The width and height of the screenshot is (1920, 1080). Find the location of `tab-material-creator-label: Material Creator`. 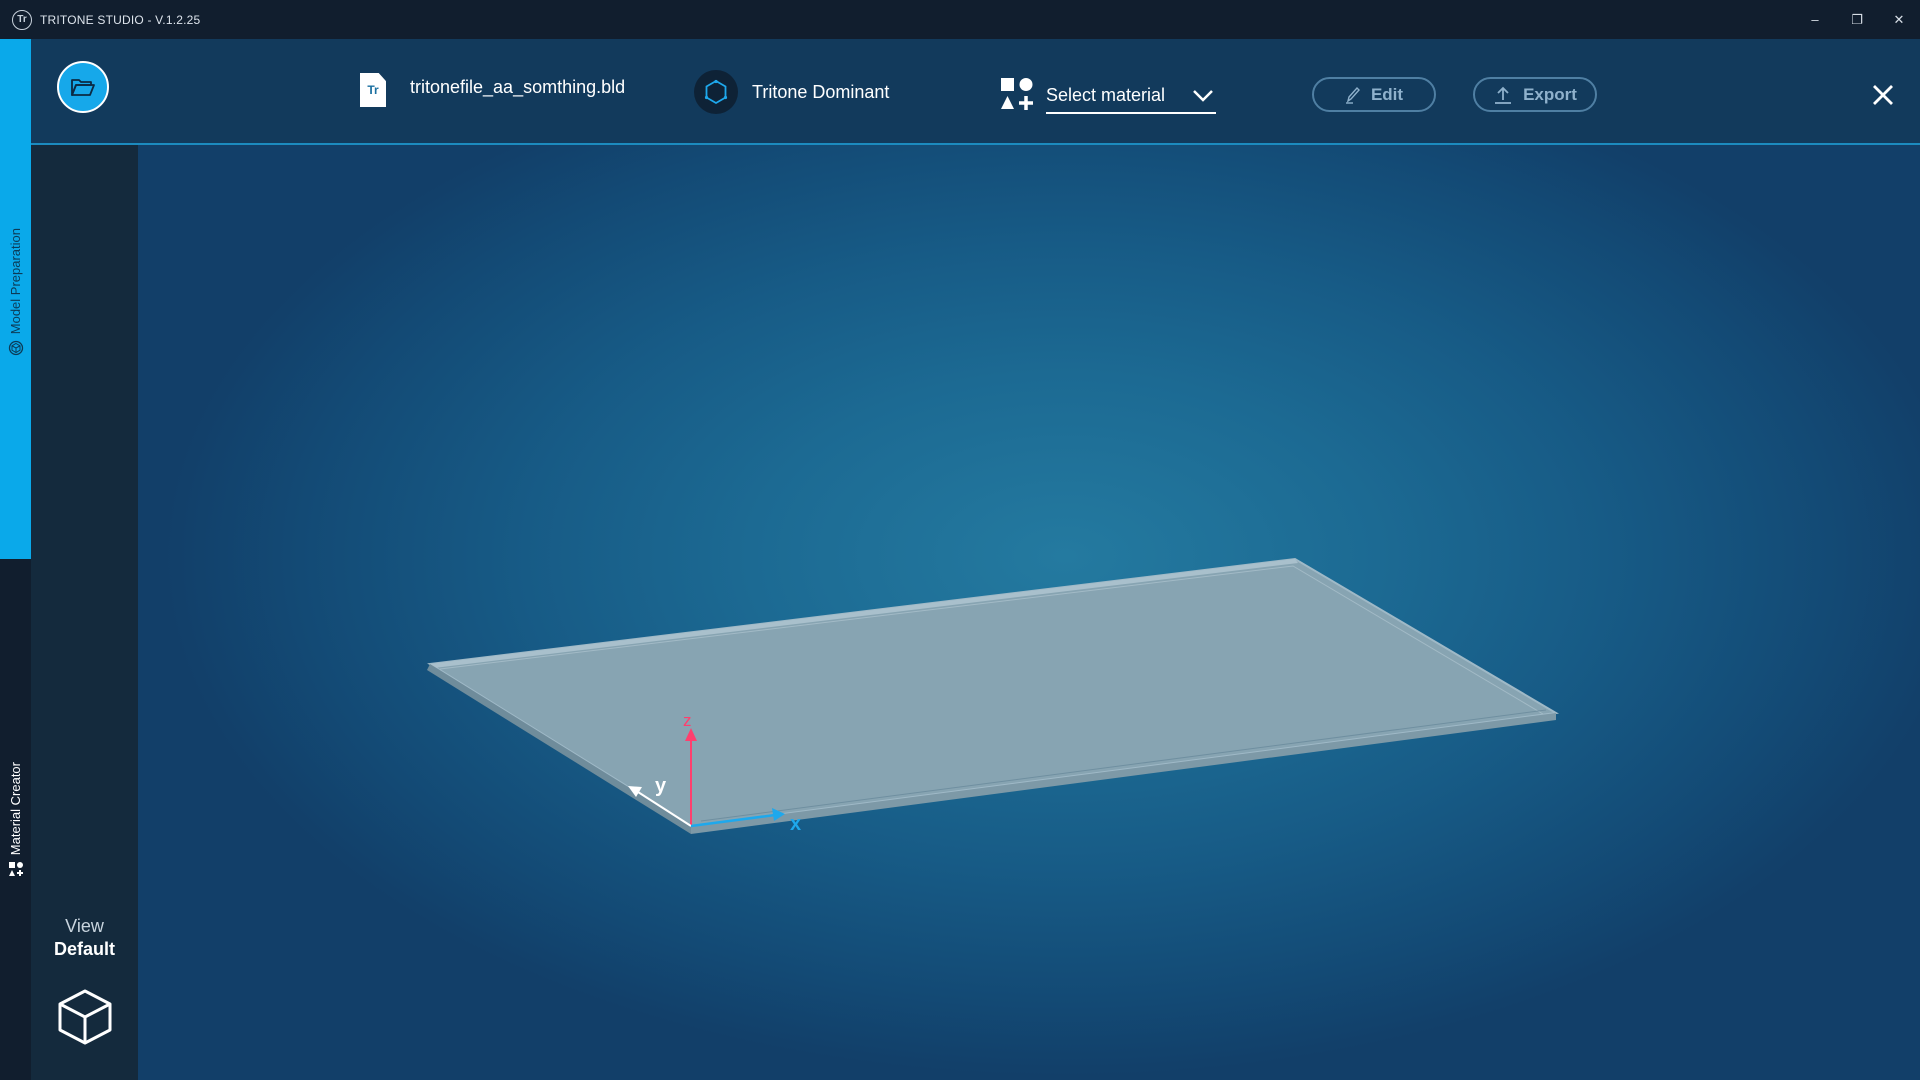

tab-material-creator-label: Material Creator is located at coordinates (15, 809).